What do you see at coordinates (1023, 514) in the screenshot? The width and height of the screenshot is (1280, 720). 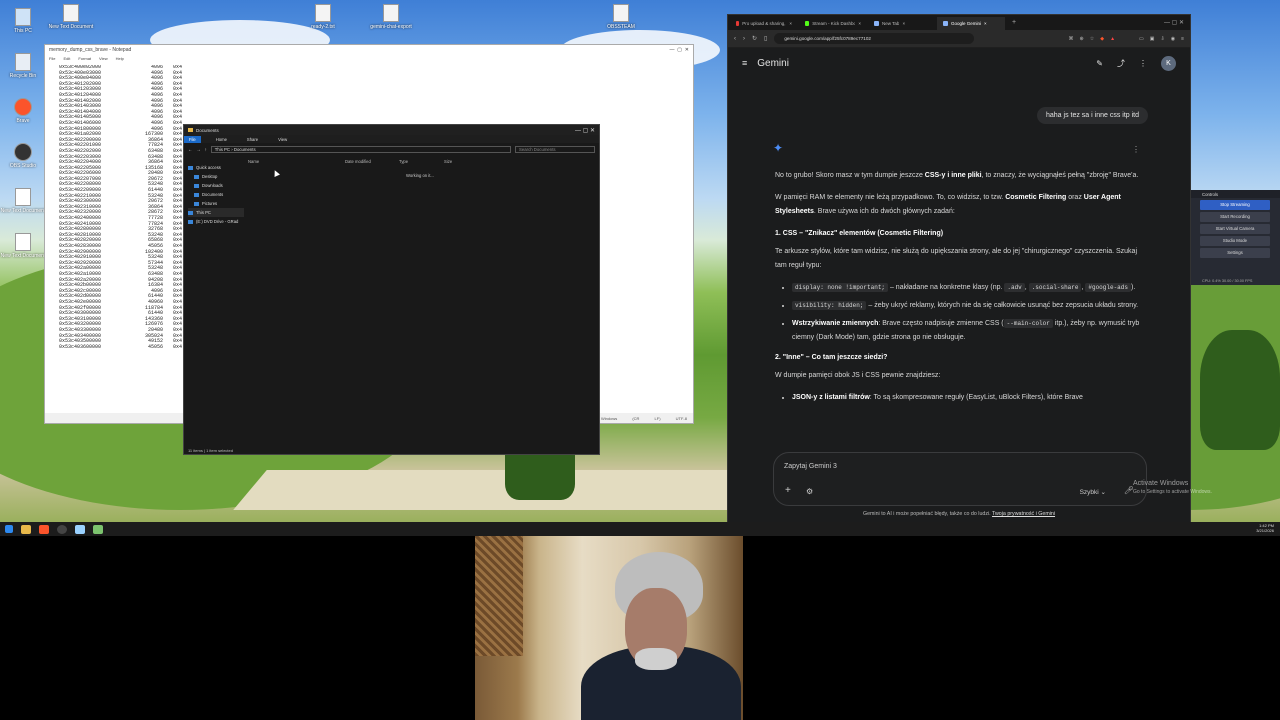 I see `privacy-link: Twoja prywatność i Gemini` at bounding box center [1023, 514].